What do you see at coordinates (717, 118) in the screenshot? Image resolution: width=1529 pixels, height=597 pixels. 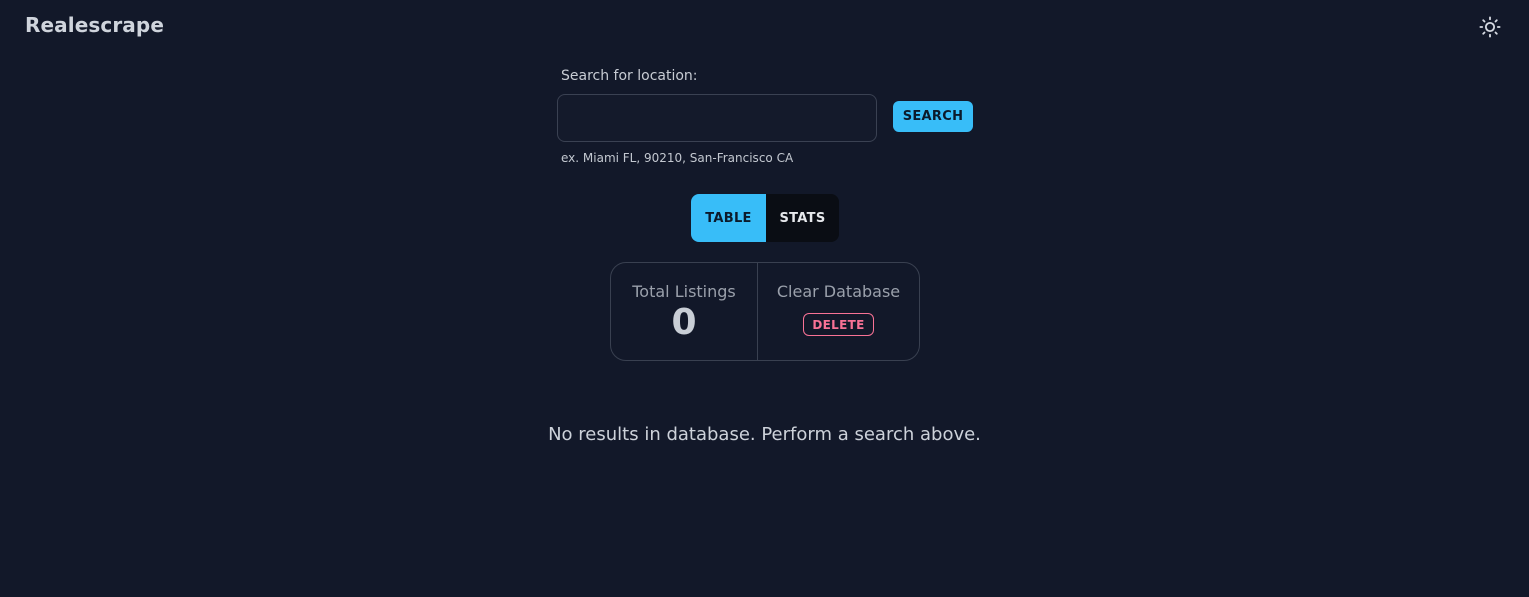 I see `search-input` at bounding box center [717, 118].